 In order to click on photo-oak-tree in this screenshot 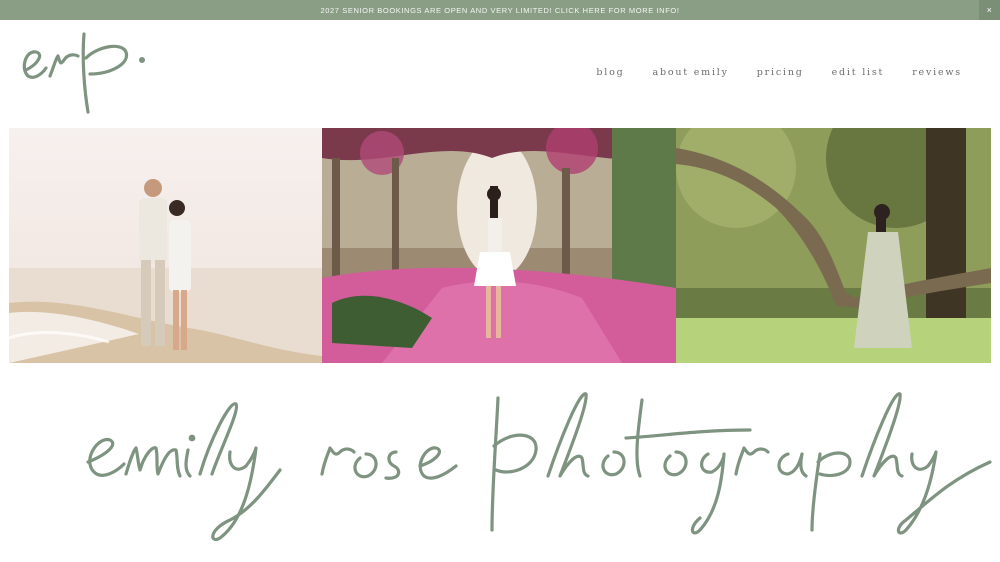, I will do `click(833, 245)`.